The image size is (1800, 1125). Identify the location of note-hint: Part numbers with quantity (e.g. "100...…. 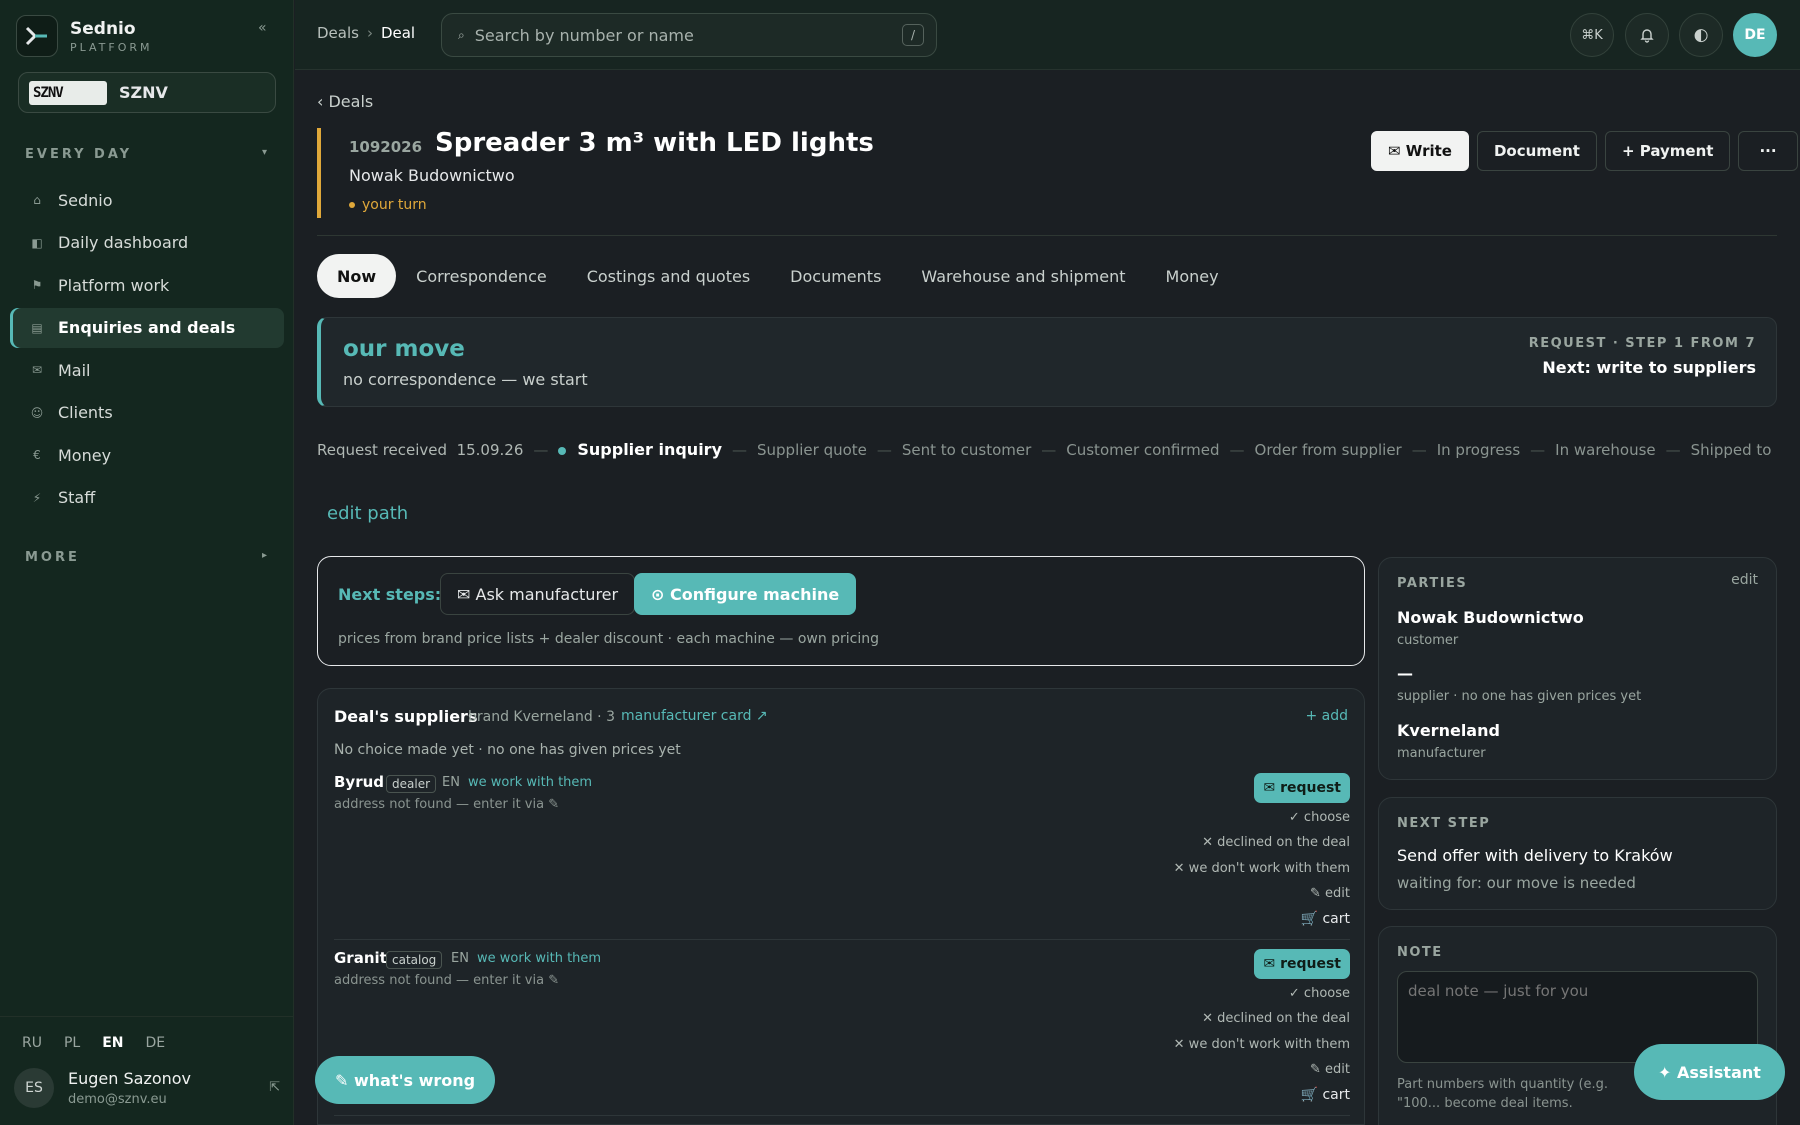
(1503, 1094).